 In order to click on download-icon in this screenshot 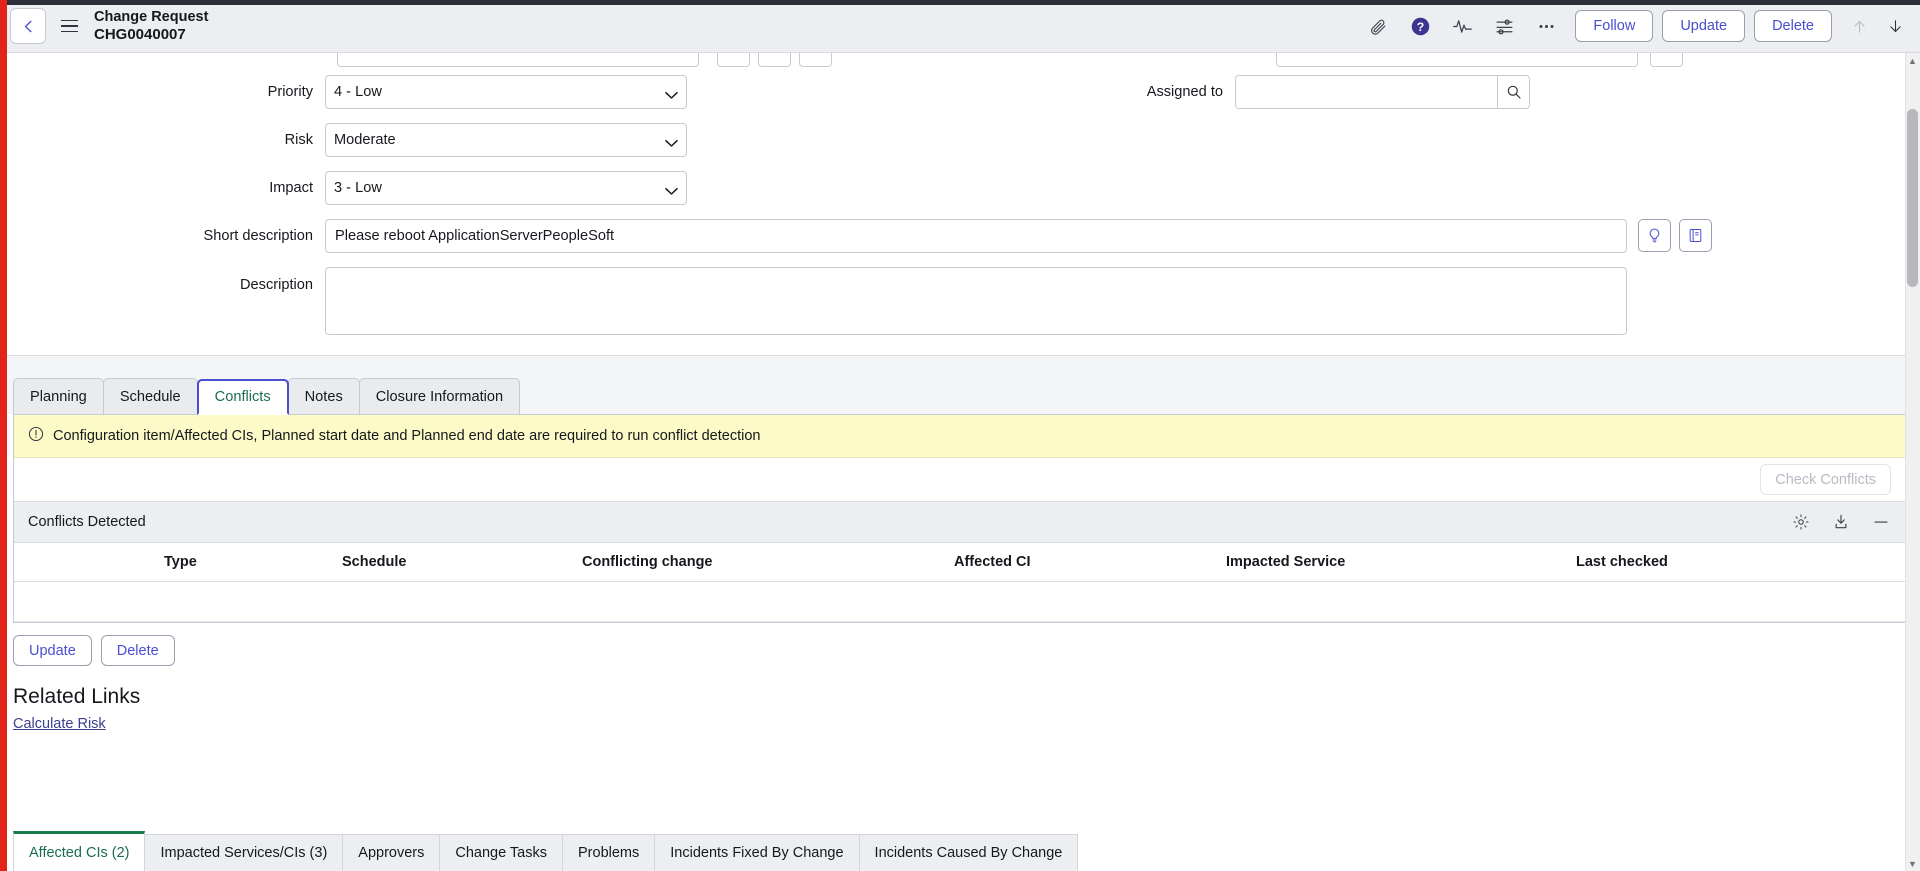, I will do `click(1841, 522)`.